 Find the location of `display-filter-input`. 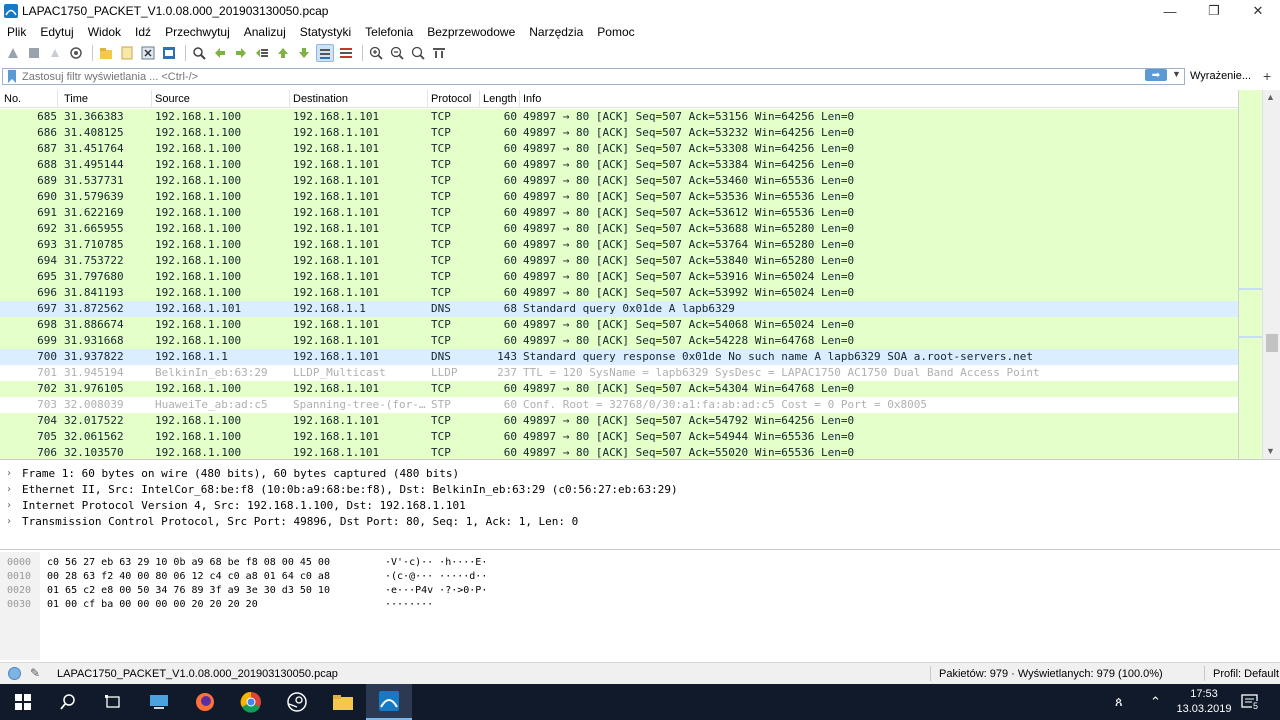

display-filter-input is located at coordinates (572, 76).